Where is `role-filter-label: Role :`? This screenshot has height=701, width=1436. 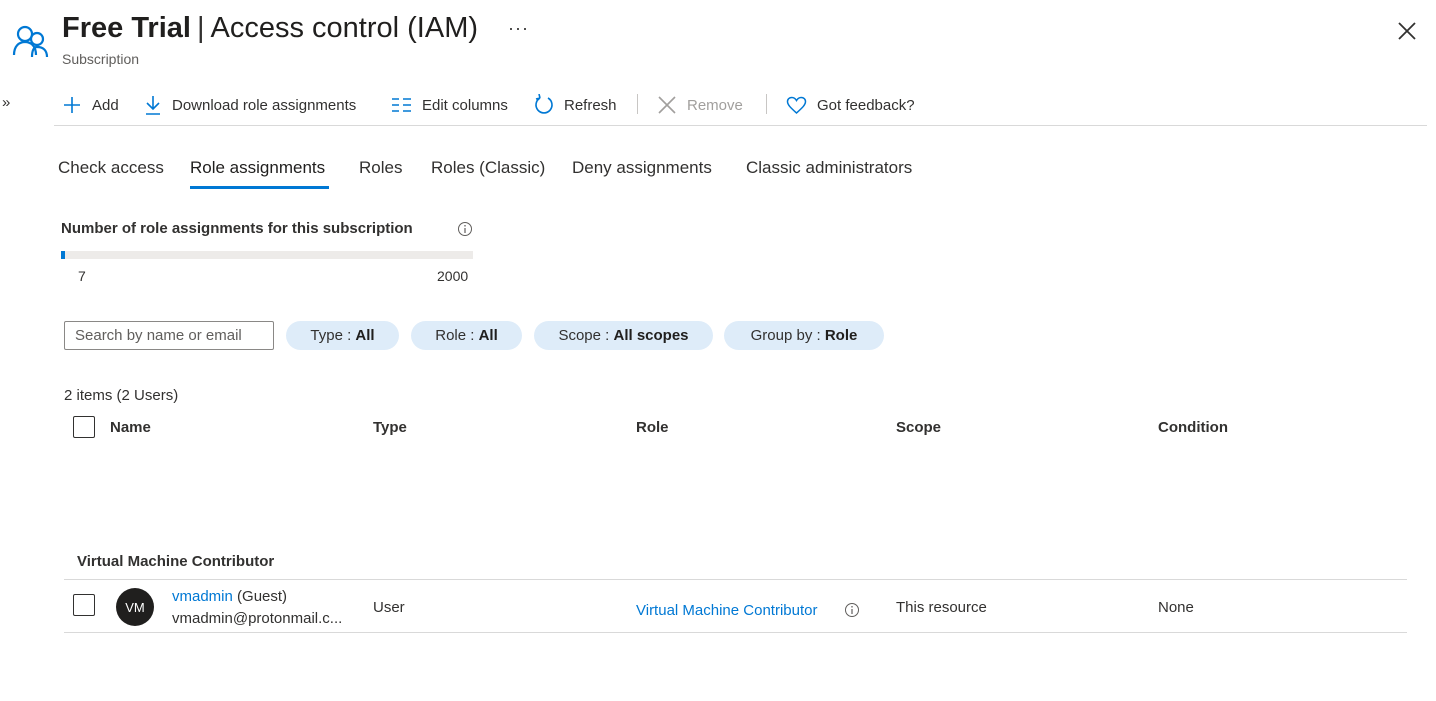
role-filter-label: Role : is located at coordinates (455, 335).